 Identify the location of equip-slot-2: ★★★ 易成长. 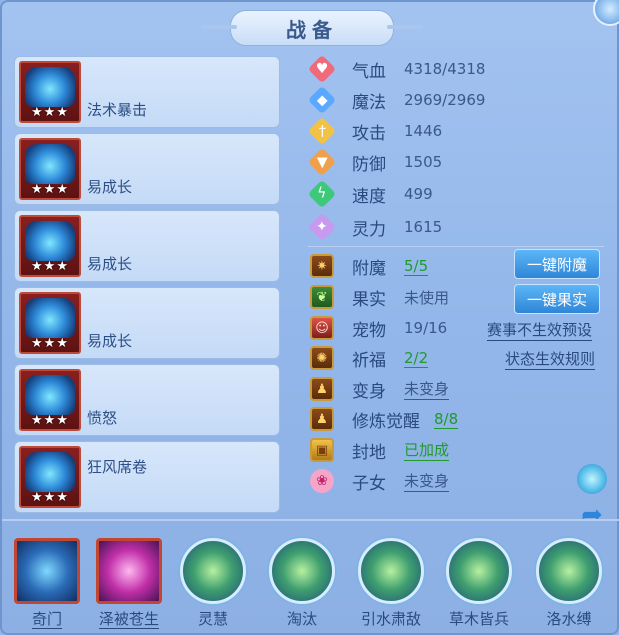
(147, 169).